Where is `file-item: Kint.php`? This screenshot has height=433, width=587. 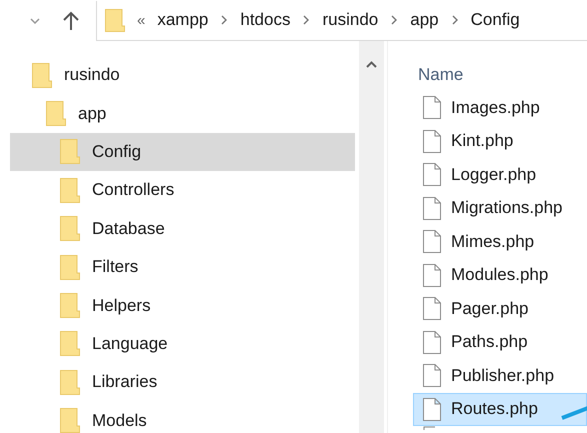
file-item: Kint.php is located at coordinates (500, 141).